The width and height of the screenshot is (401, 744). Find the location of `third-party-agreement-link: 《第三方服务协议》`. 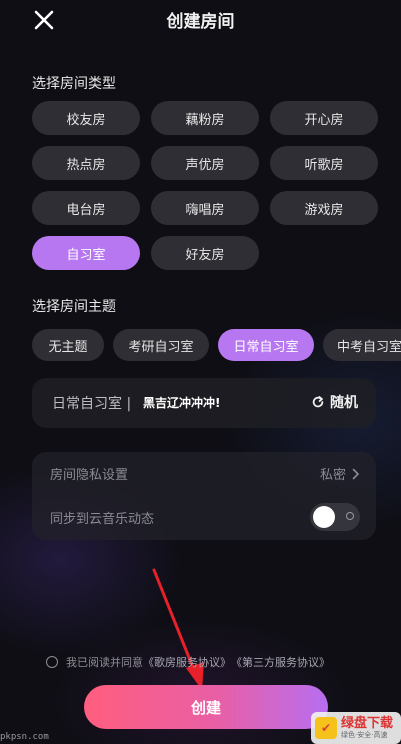

third-party-agreement-link: 《第三方服务协议》 is located at coordinates (280, 662).